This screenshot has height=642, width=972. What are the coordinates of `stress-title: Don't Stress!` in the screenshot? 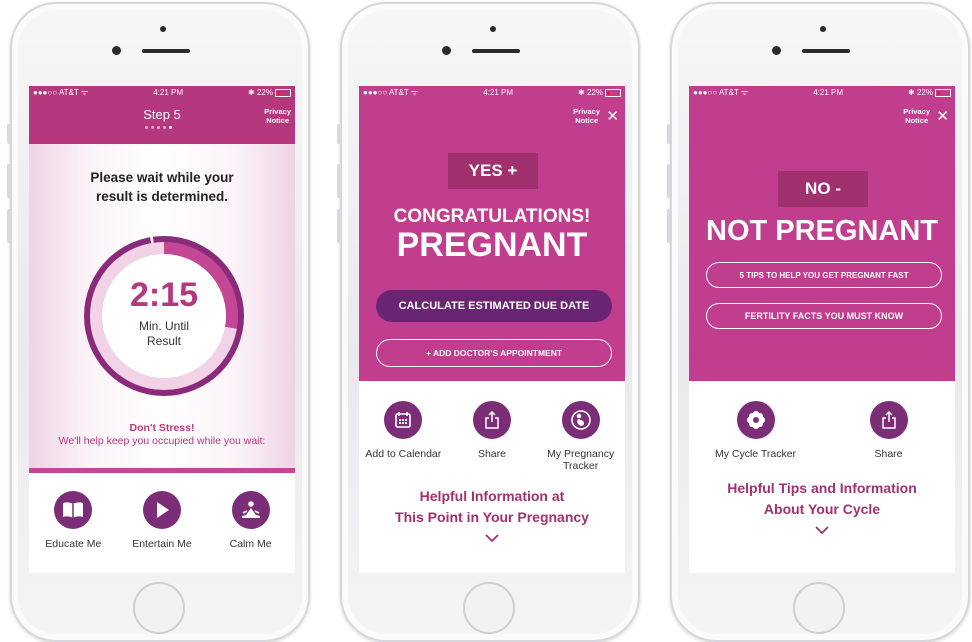 It's located at (162, 428).